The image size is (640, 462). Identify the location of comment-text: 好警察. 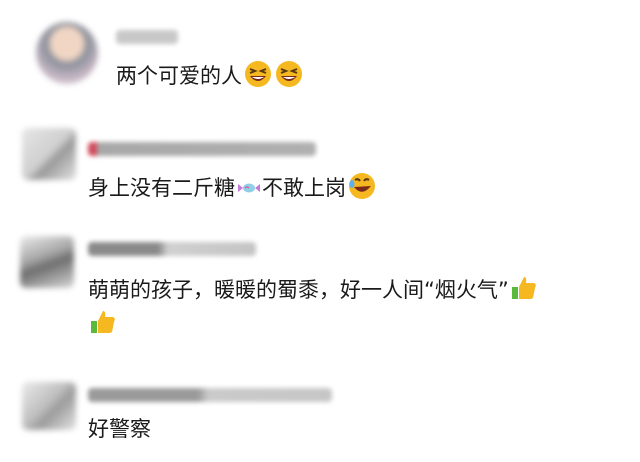
(119, 429).